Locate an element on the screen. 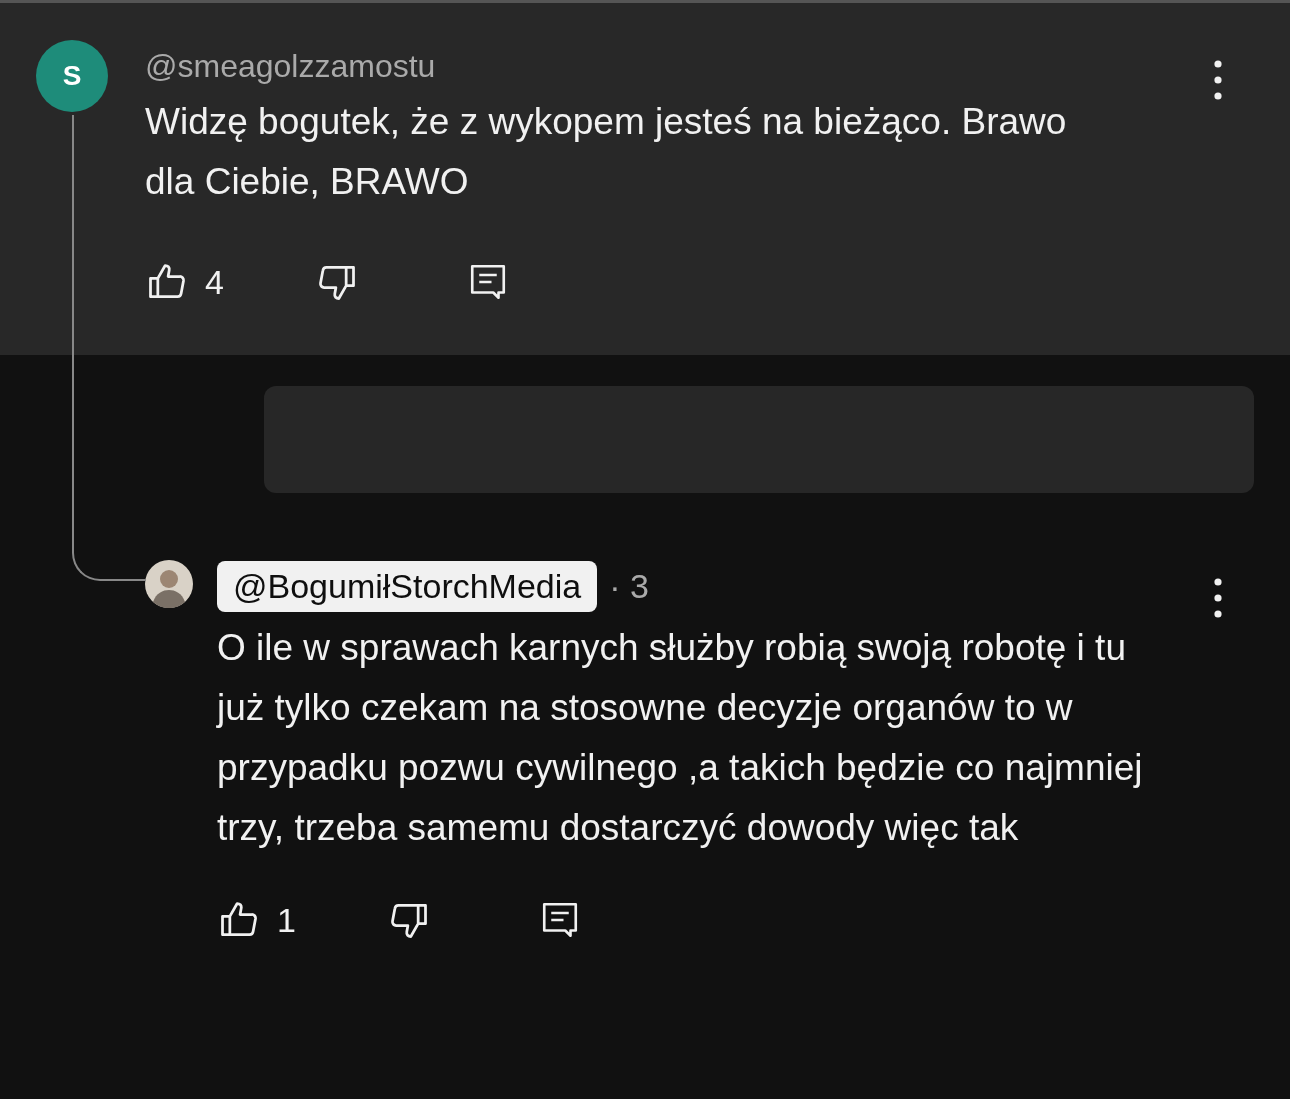 The height and width of the screenshot is (1099, 1290). avatar: S is located at coordinates (72, 76).